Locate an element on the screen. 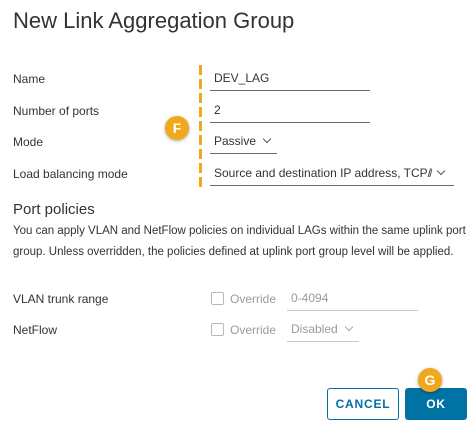  vlan-override-label: Override is located at coordinates (253, 299).